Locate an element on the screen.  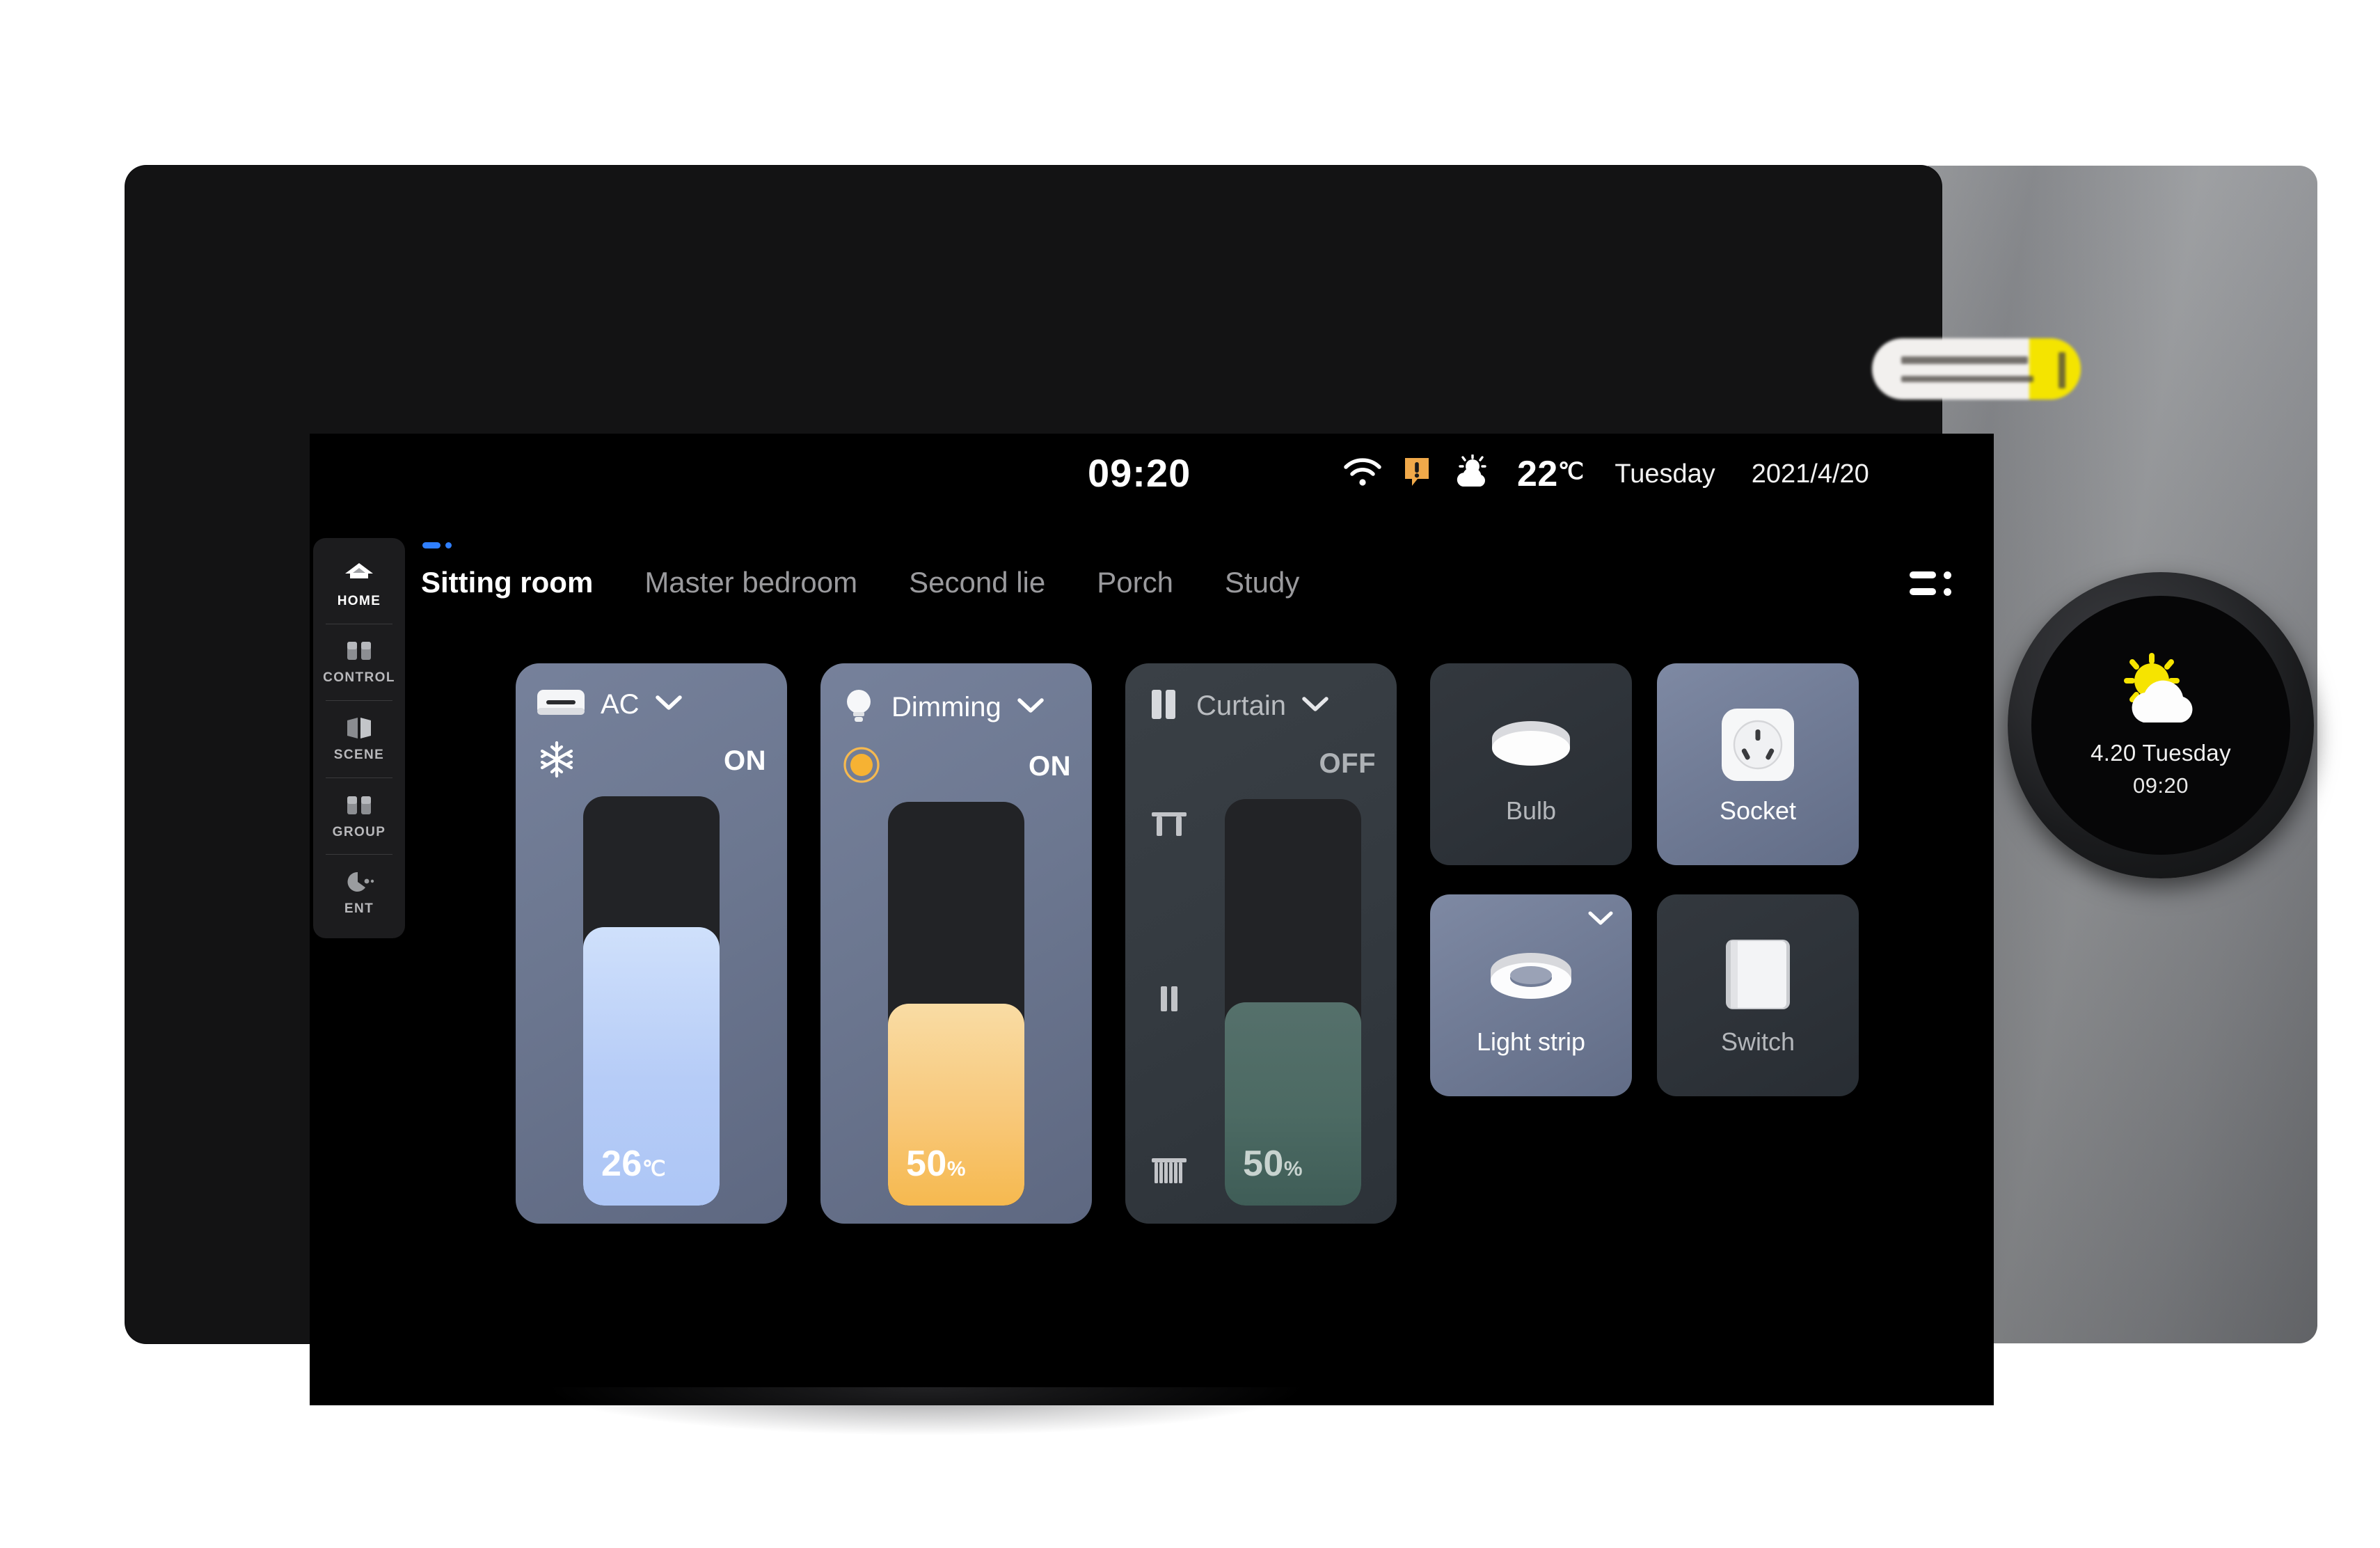
device-card-ac: AC ON 26℃ is located at coordinates (651, 943).